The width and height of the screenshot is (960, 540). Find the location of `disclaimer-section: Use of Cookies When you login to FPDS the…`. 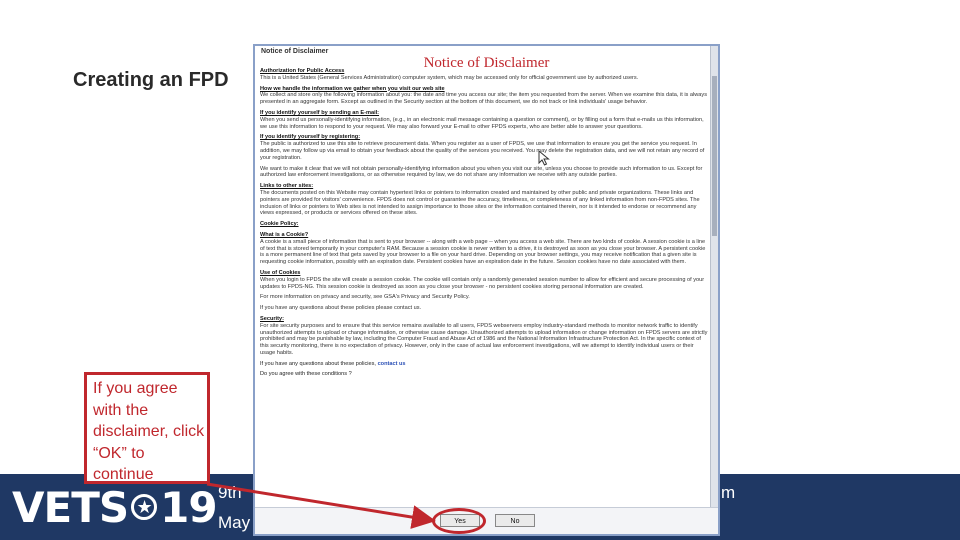

disclaimer-section: Use of Cookies When you login to FPDS the… is located at coordinates (485, 280).